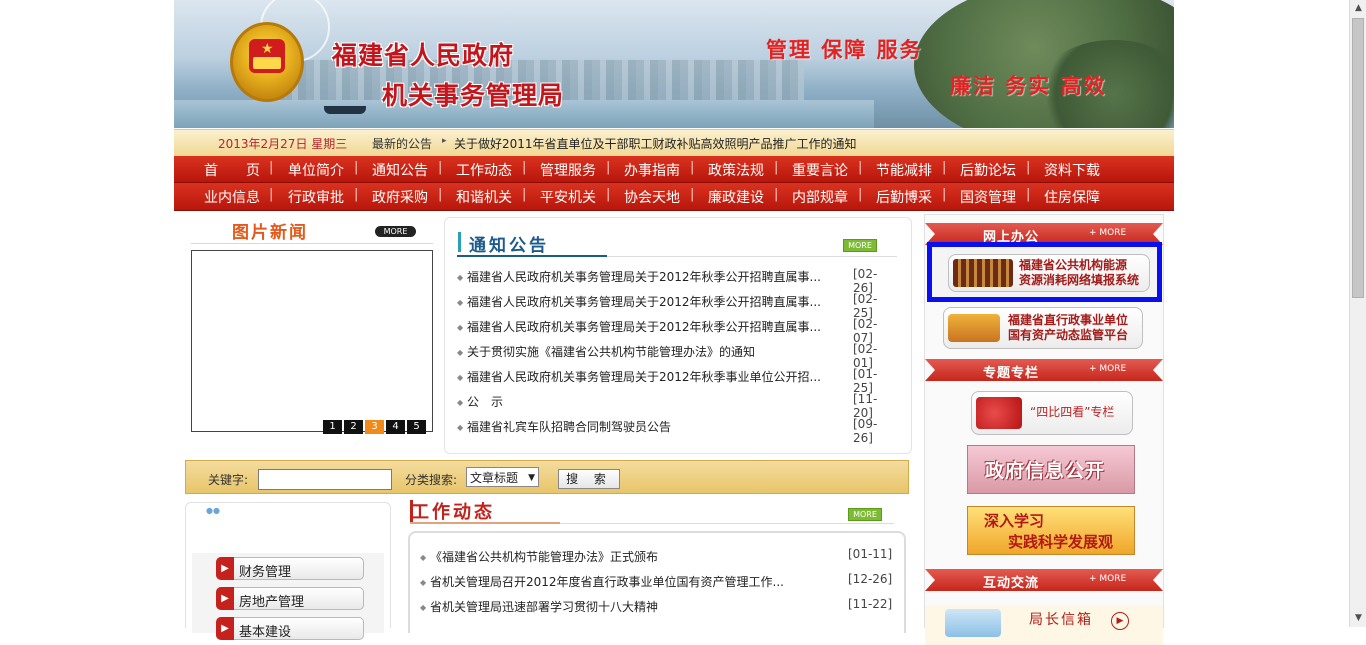 The image size is (1366, 645). Describe the element at coordinates (444, 141) in the screenshot. I see `arrow-icon: ▸` at that location.